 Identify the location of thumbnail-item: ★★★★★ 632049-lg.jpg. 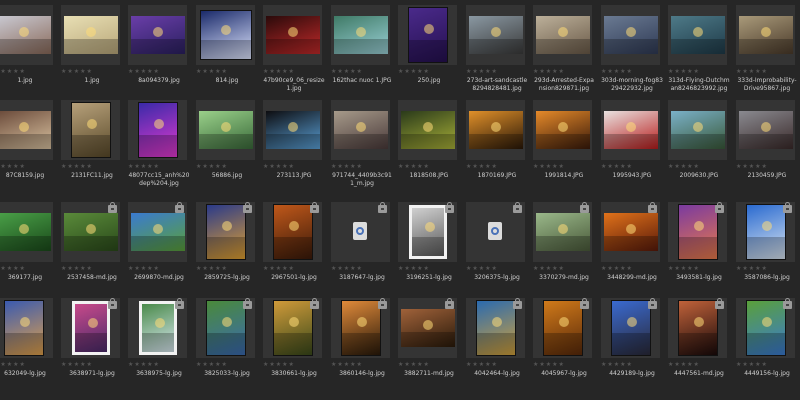
(26, 344).